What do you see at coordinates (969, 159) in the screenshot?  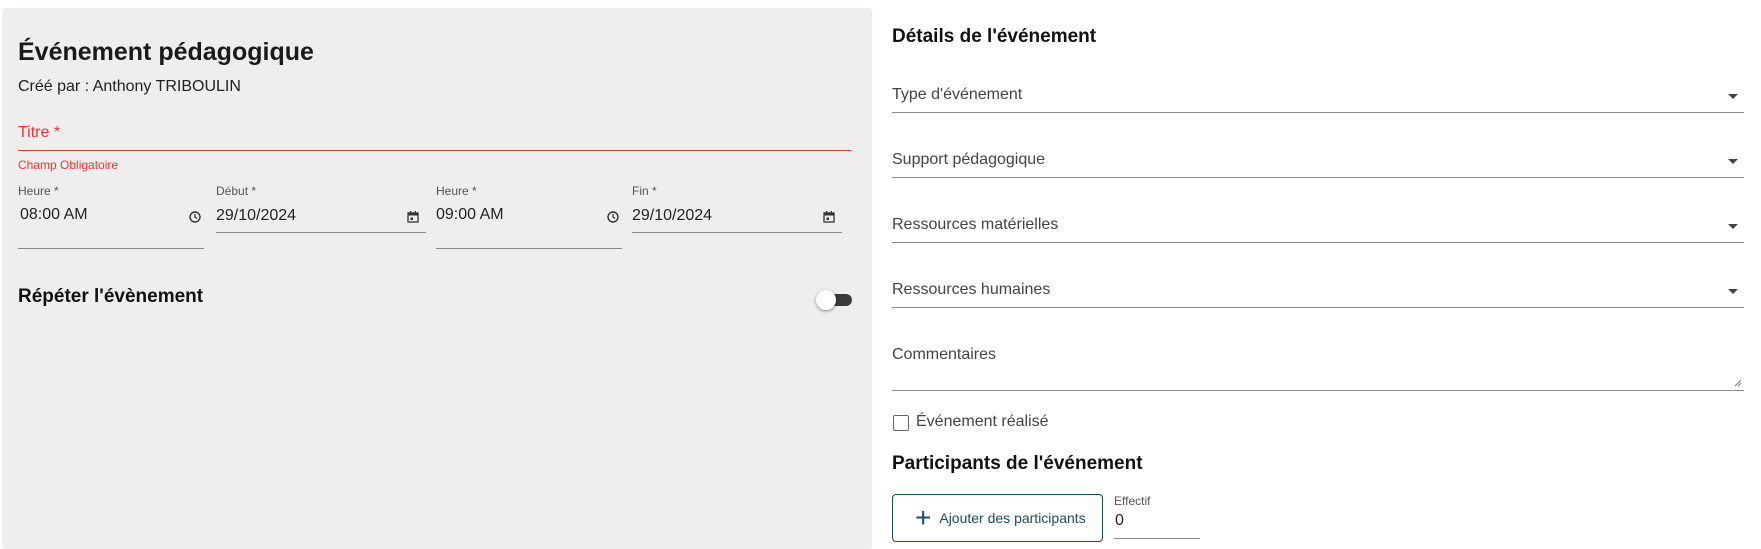 I see `teaching-support-label: Support pédagogique` at bounding box center [969, 159].